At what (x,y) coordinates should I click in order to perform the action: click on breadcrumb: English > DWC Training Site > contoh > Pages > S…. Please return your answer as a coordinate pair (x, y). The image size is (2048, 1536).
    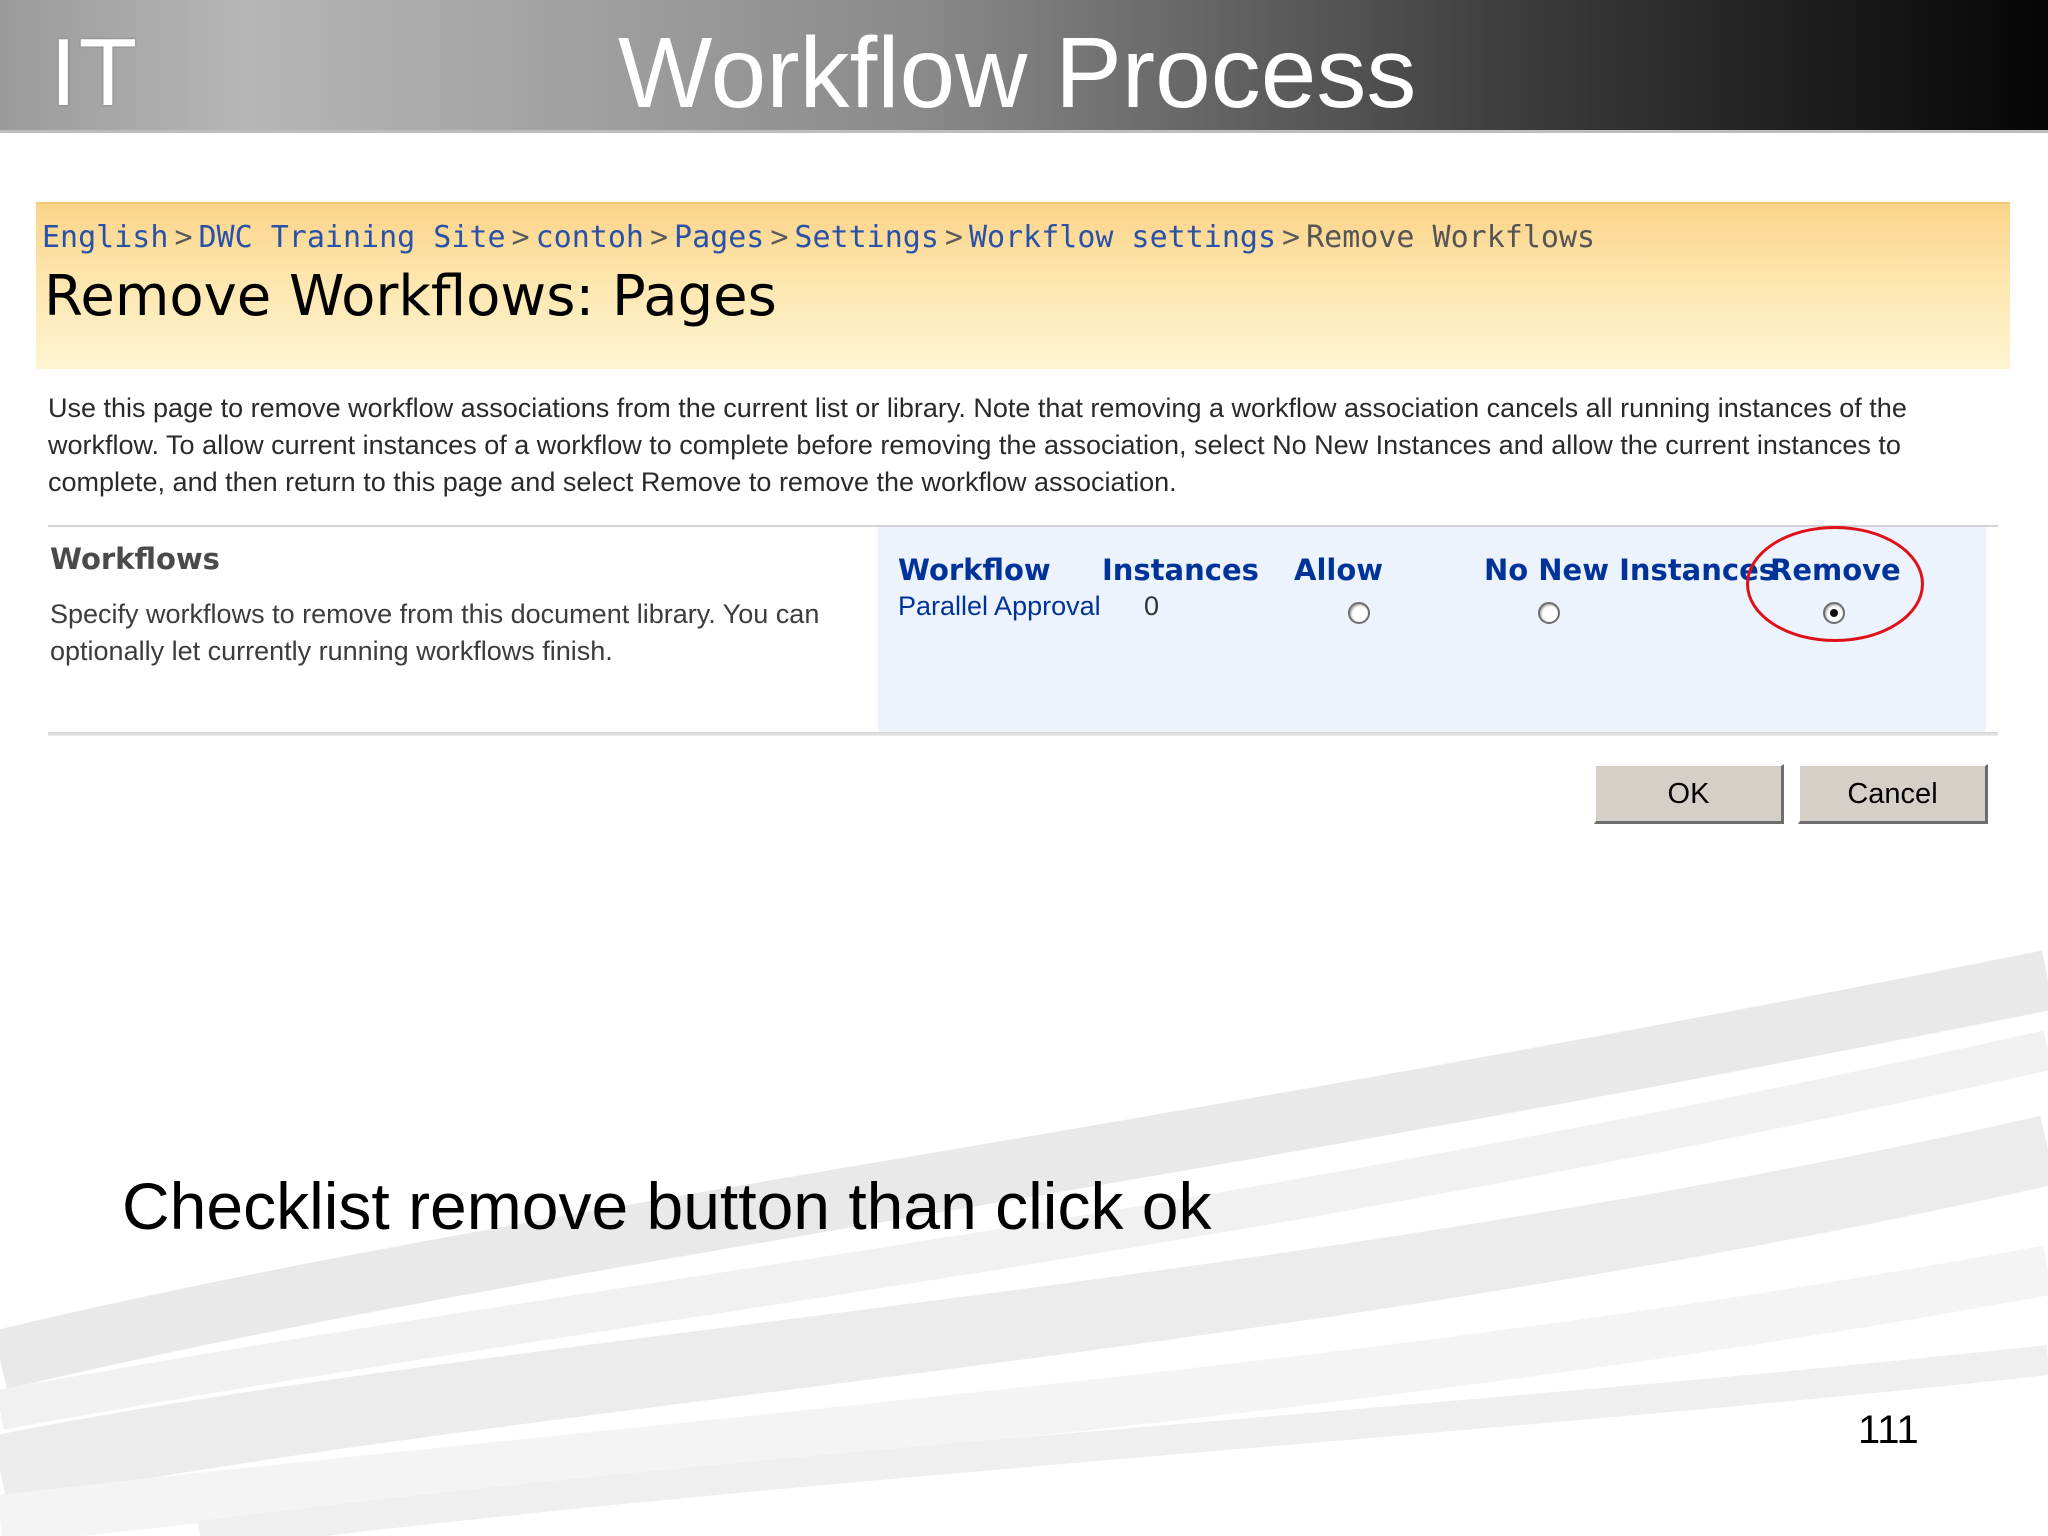
    Looking at the image, I should click on (818, 237).